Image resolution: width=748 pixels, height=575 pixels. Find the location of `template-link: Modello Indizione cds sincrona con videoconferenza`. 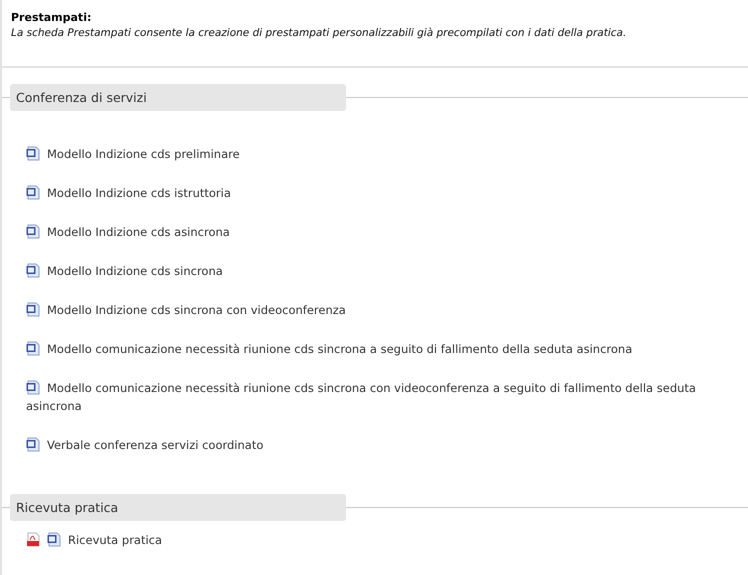

template-link: Modello Indizione cds sincrona con videoconferenza is located at coordinates (367, 310).